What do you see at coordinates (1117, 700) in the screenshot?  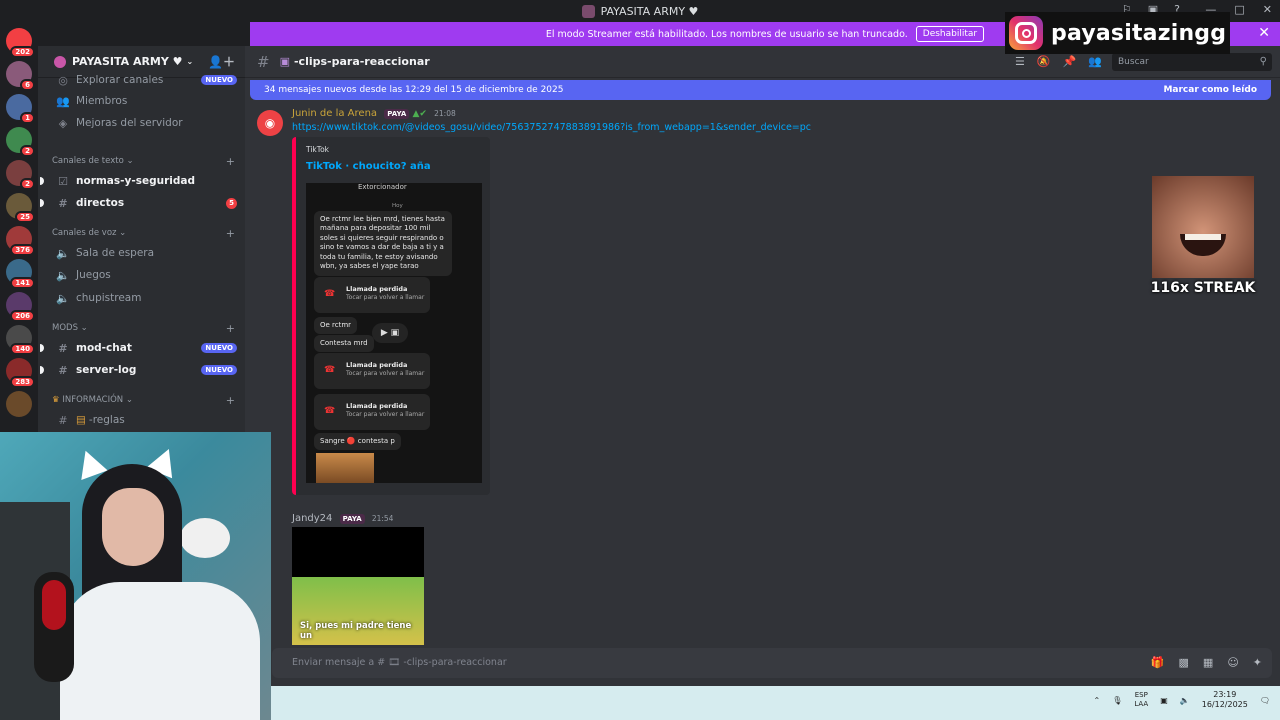 I see `microphone-icon: 🎙` at bounding box center [1117, 700].